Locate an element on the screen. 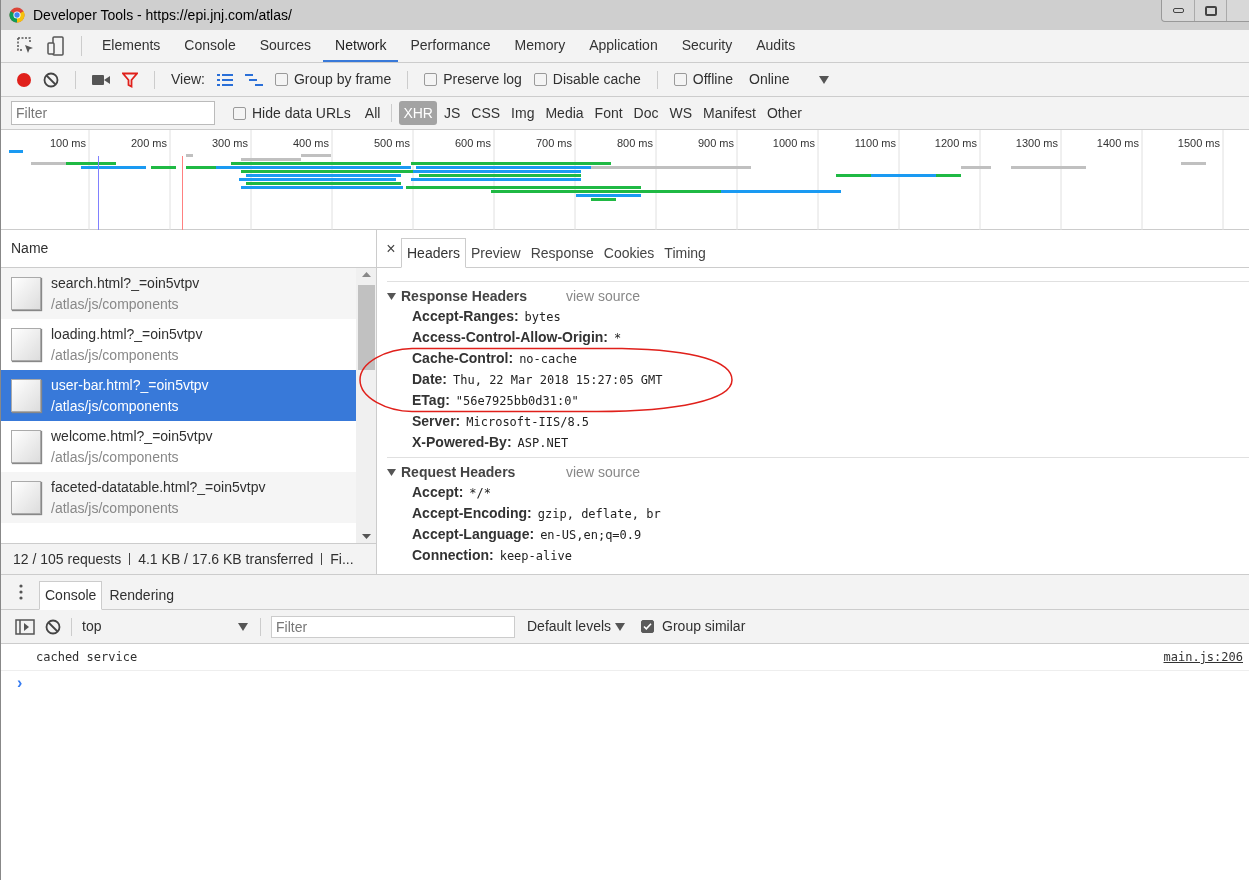 This screenshot has height=880, width=1249. type-filter-button: WS is located at coordinates (681, 113).